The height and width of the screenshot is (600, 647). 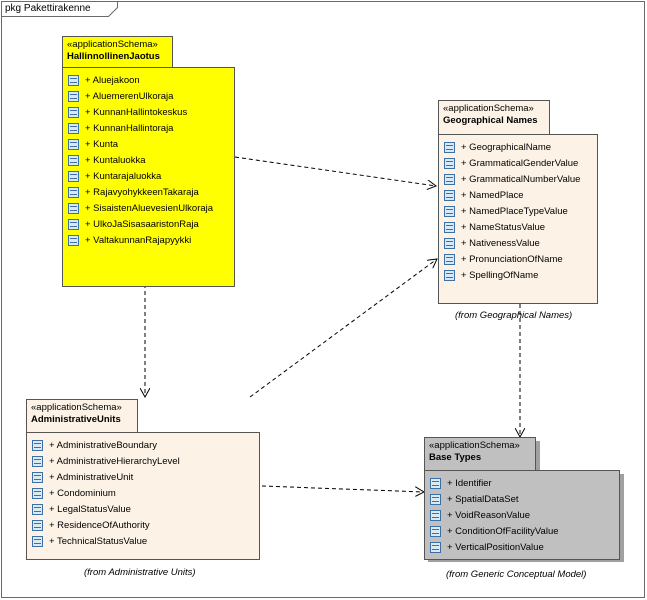 What do you see at coordinates (138, 240) in the screenshot?
I see `item-label: + ValtakunnanRajapyykki` at bounding box center [138, 240].